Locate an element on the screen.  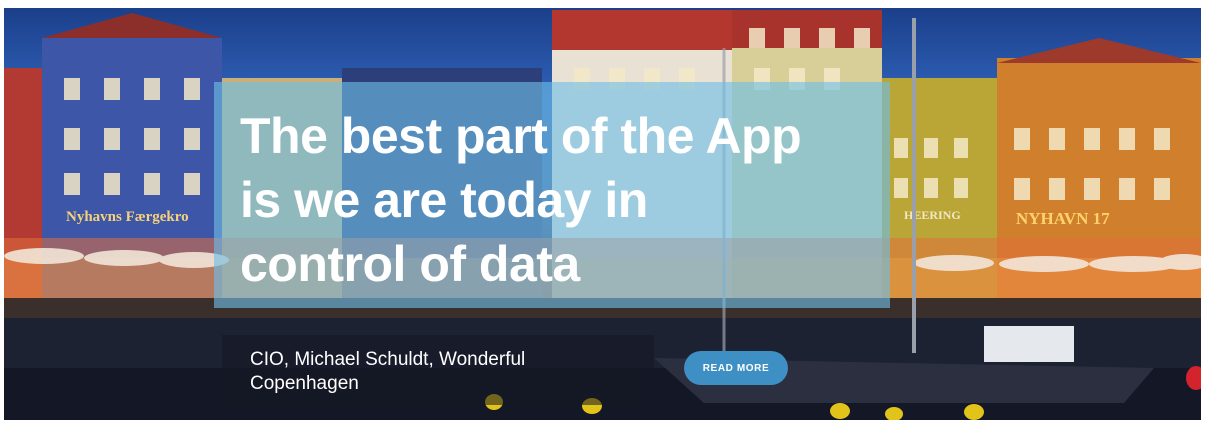
headline-line: The best part of the App is located at coordinates (521, 136).